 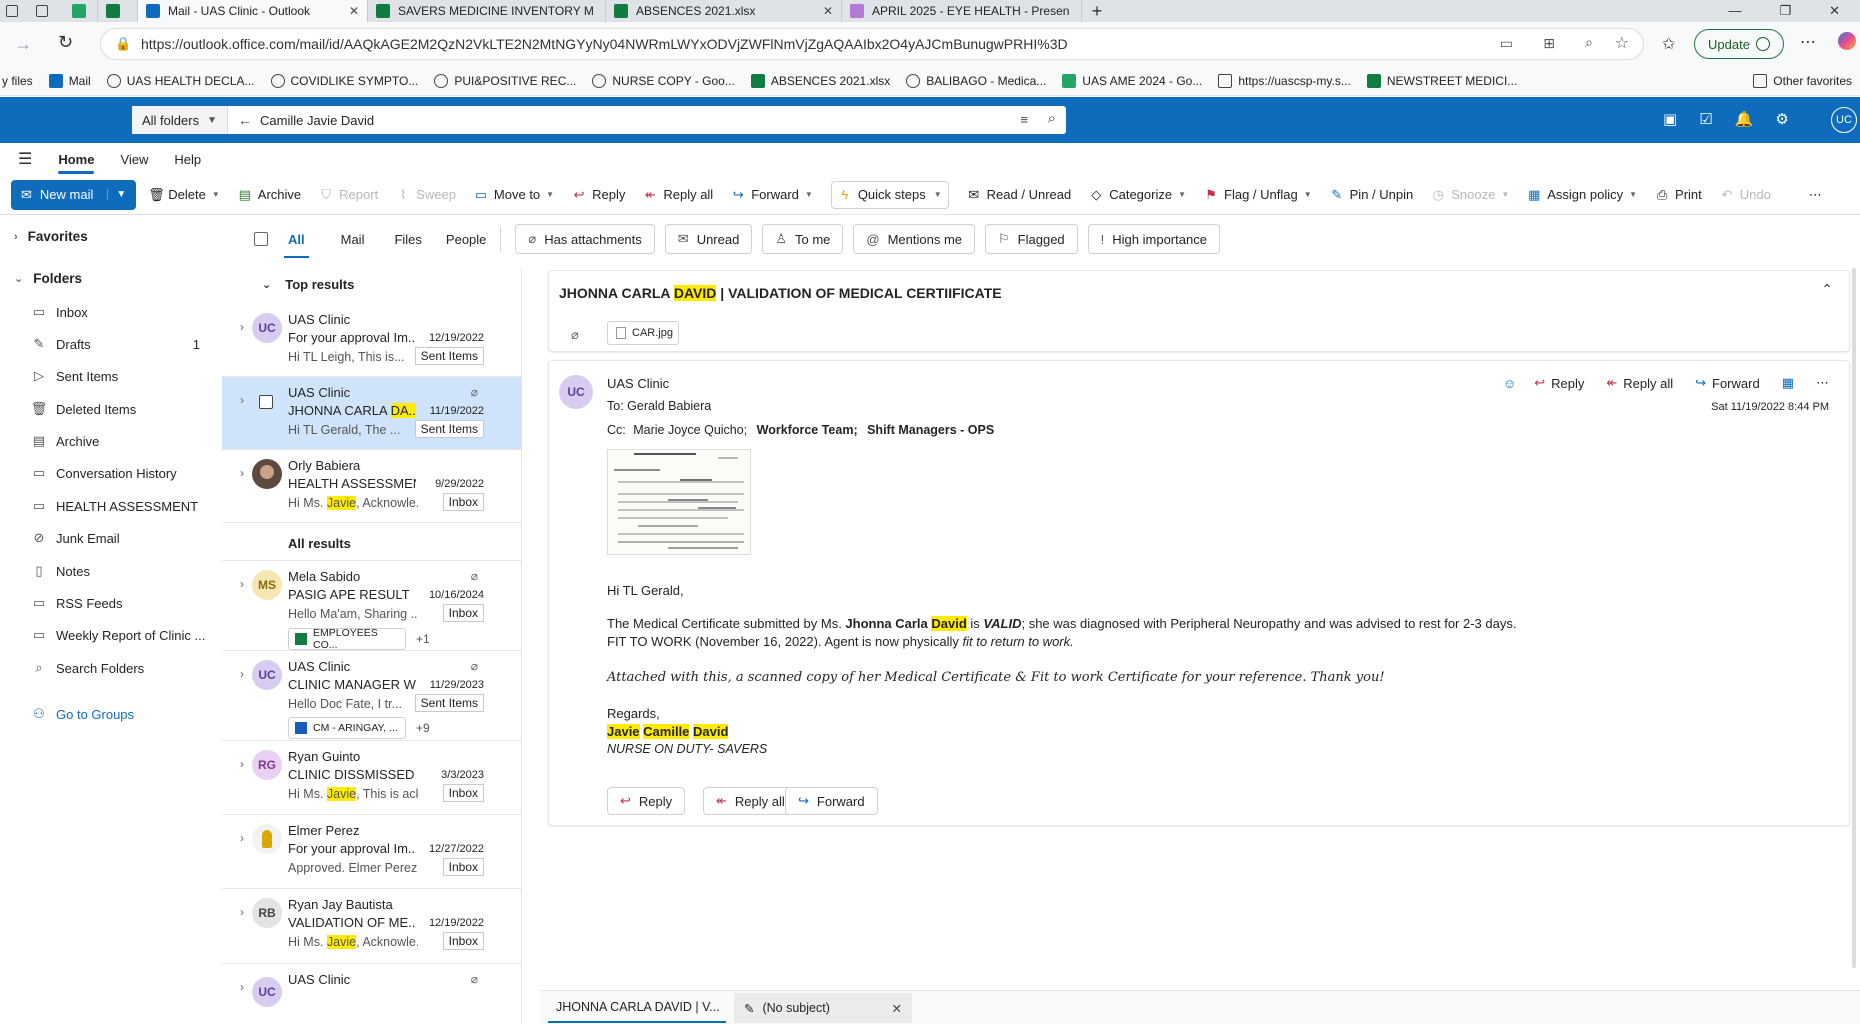 What do you see at coordinates (643, 333) in the screenshot?
I see `attachment-chip: CAR.jpg` at bounding box center [643, 333].